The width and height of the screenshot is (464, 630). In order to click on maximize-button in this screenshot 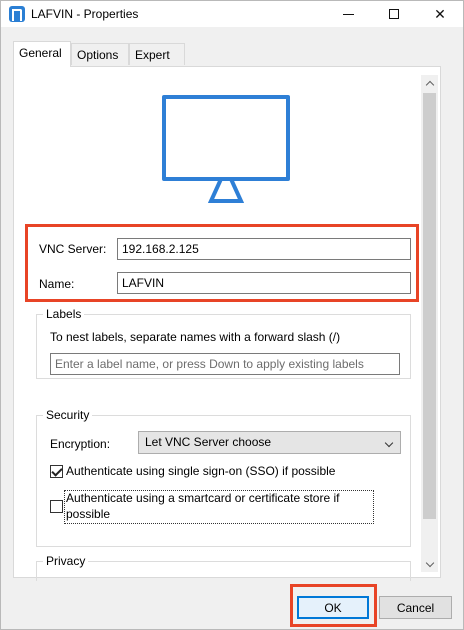, I will do `click(394, 14)`.